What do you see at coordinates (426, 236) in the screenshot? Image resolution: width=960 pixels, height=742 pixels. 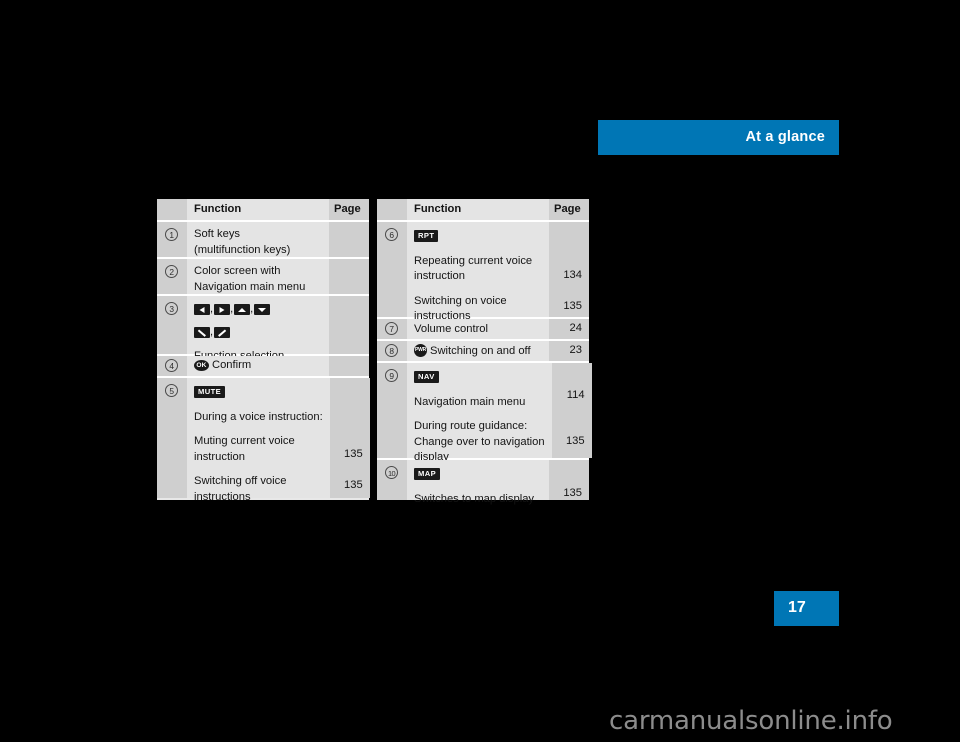 I see `rpt-key-icon: RPT` at bounding box center [426, 236].